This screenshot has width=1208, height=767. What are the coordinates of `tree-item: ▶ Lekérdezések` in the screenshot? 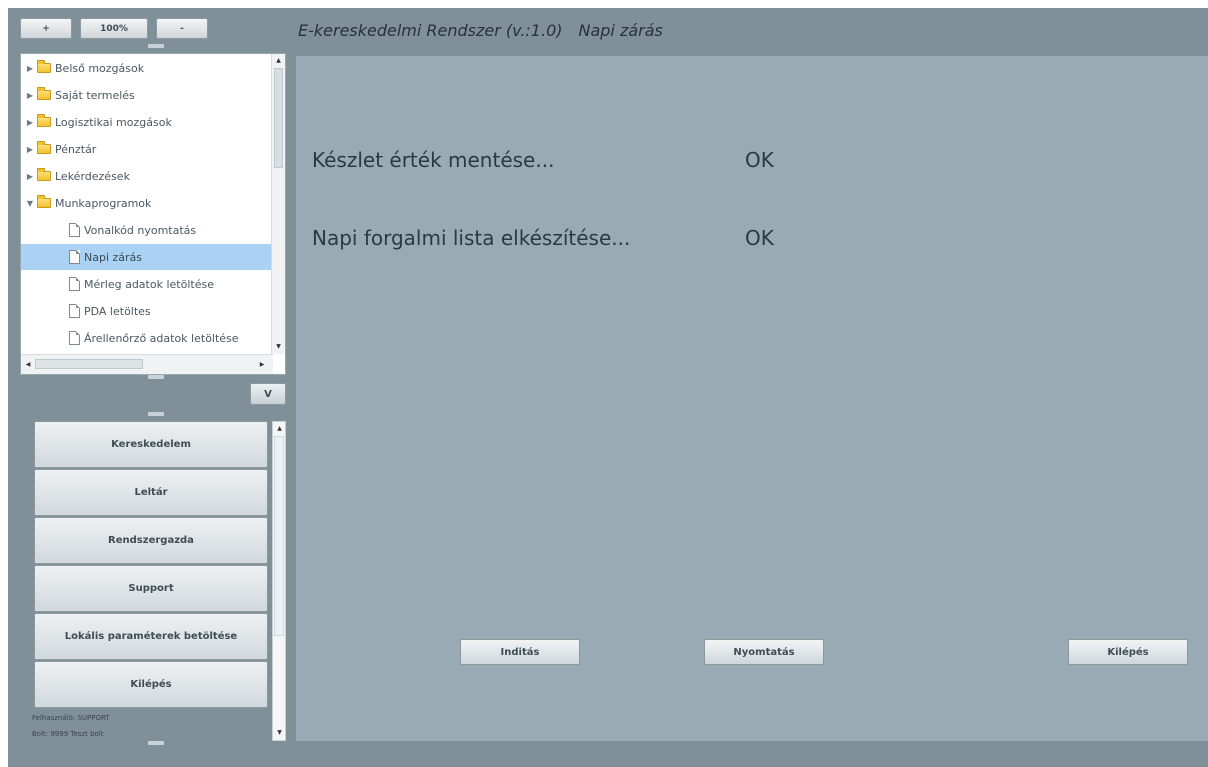 It's located at (146, 176).